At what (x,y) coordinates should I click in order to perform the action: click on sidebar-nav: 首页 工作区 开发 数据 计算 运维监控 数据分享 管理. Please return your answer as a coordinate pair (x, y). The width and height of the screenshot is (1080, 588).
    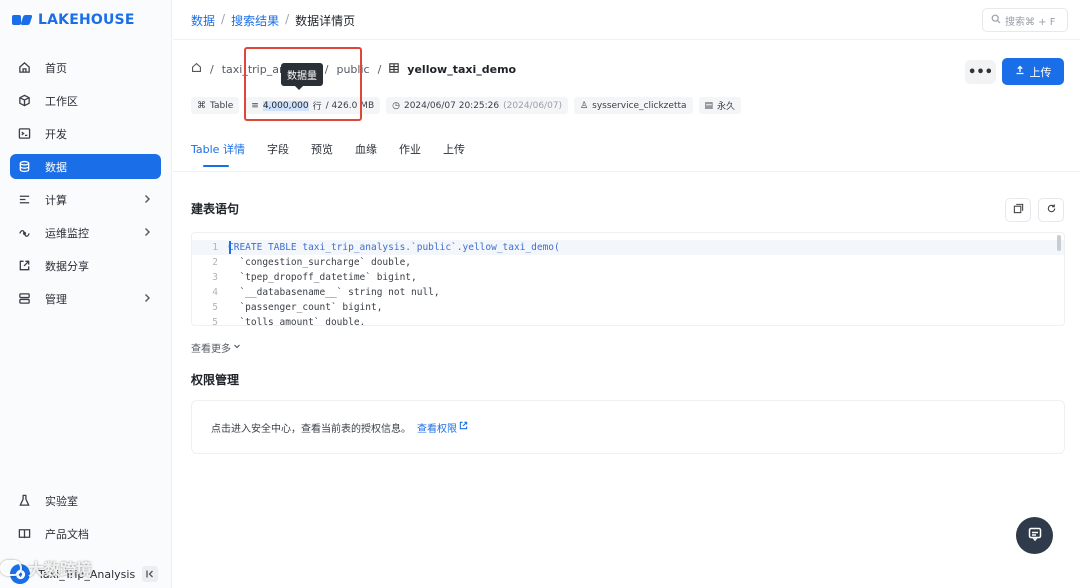
    Looking at the image, I should click on (85, 187).